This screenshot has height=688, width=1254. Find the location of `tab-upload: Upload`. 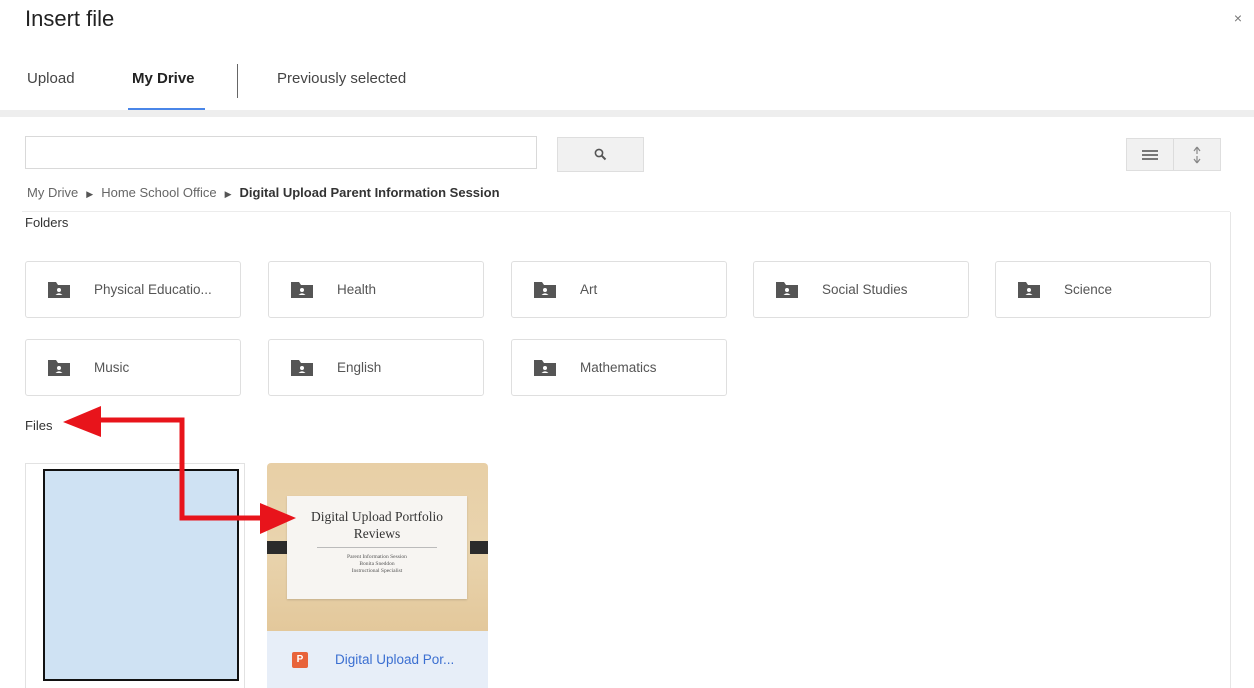

tab-upload: Upload is located at coordinates (51, 78).